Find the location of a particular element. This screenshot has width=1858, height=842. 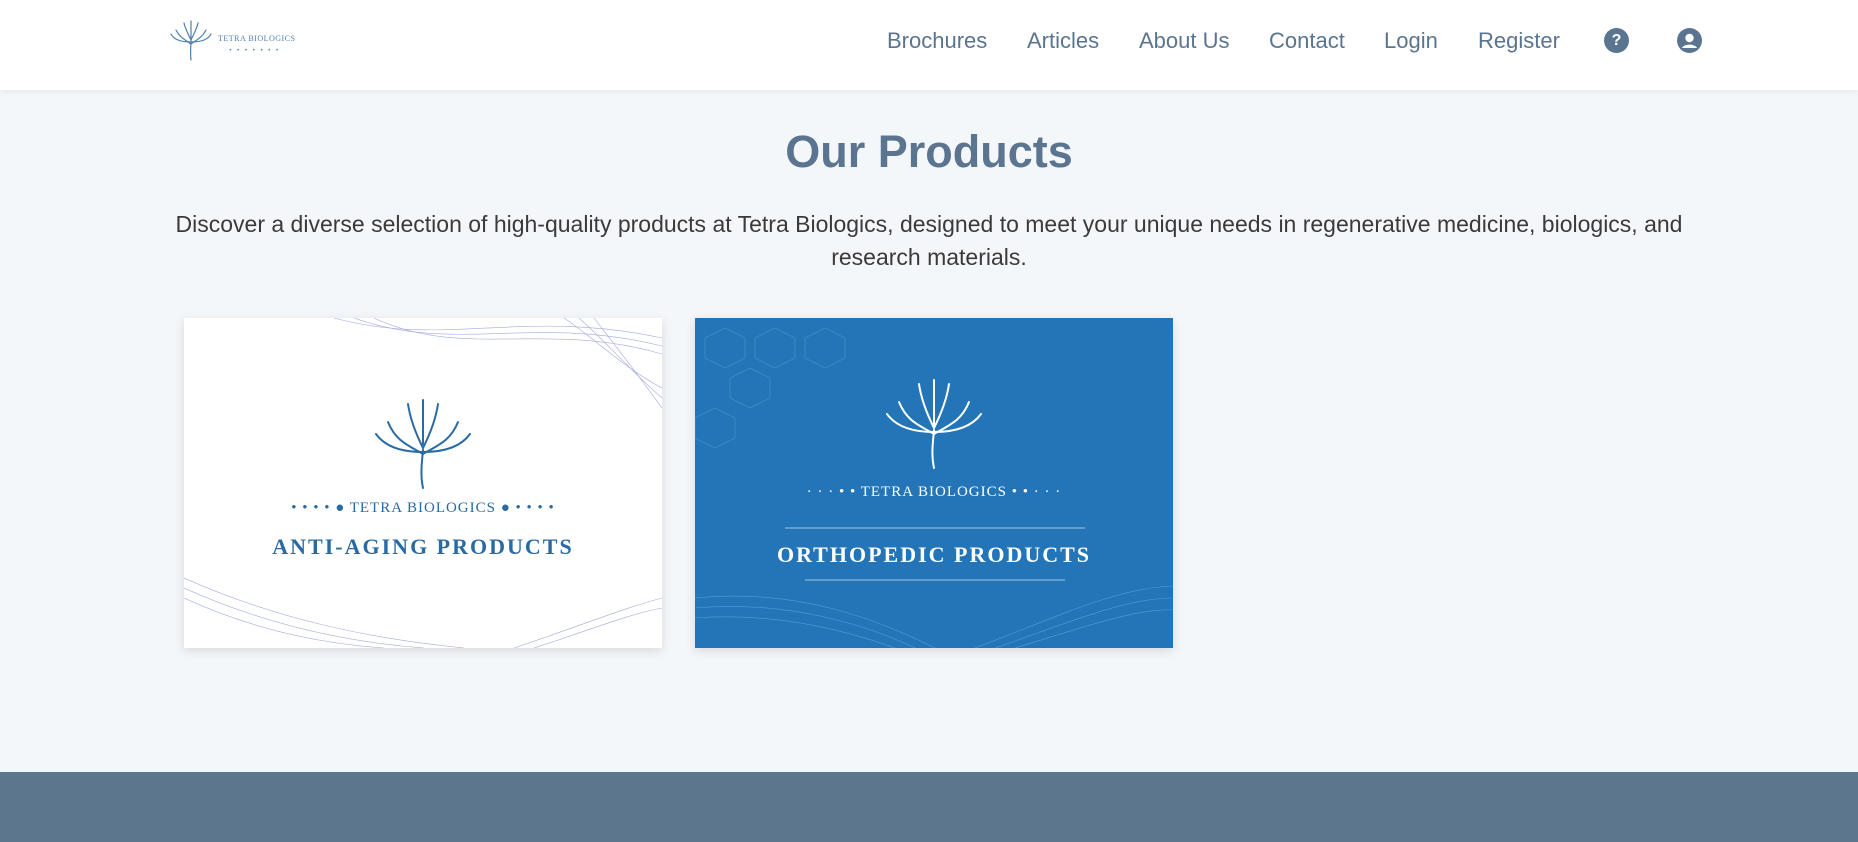

page-title: Our Products is located at coordinates (929, 151).